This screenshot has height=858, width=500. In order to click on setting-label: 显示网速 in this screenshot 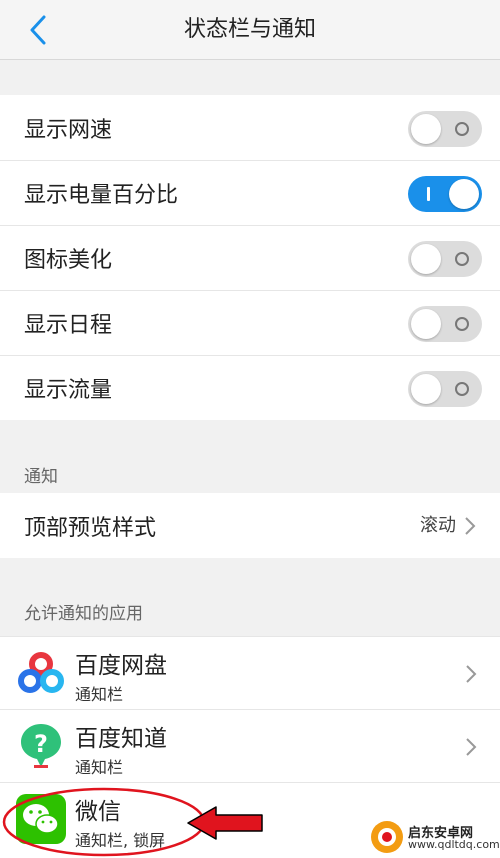, I will do `click(68, 130)`.